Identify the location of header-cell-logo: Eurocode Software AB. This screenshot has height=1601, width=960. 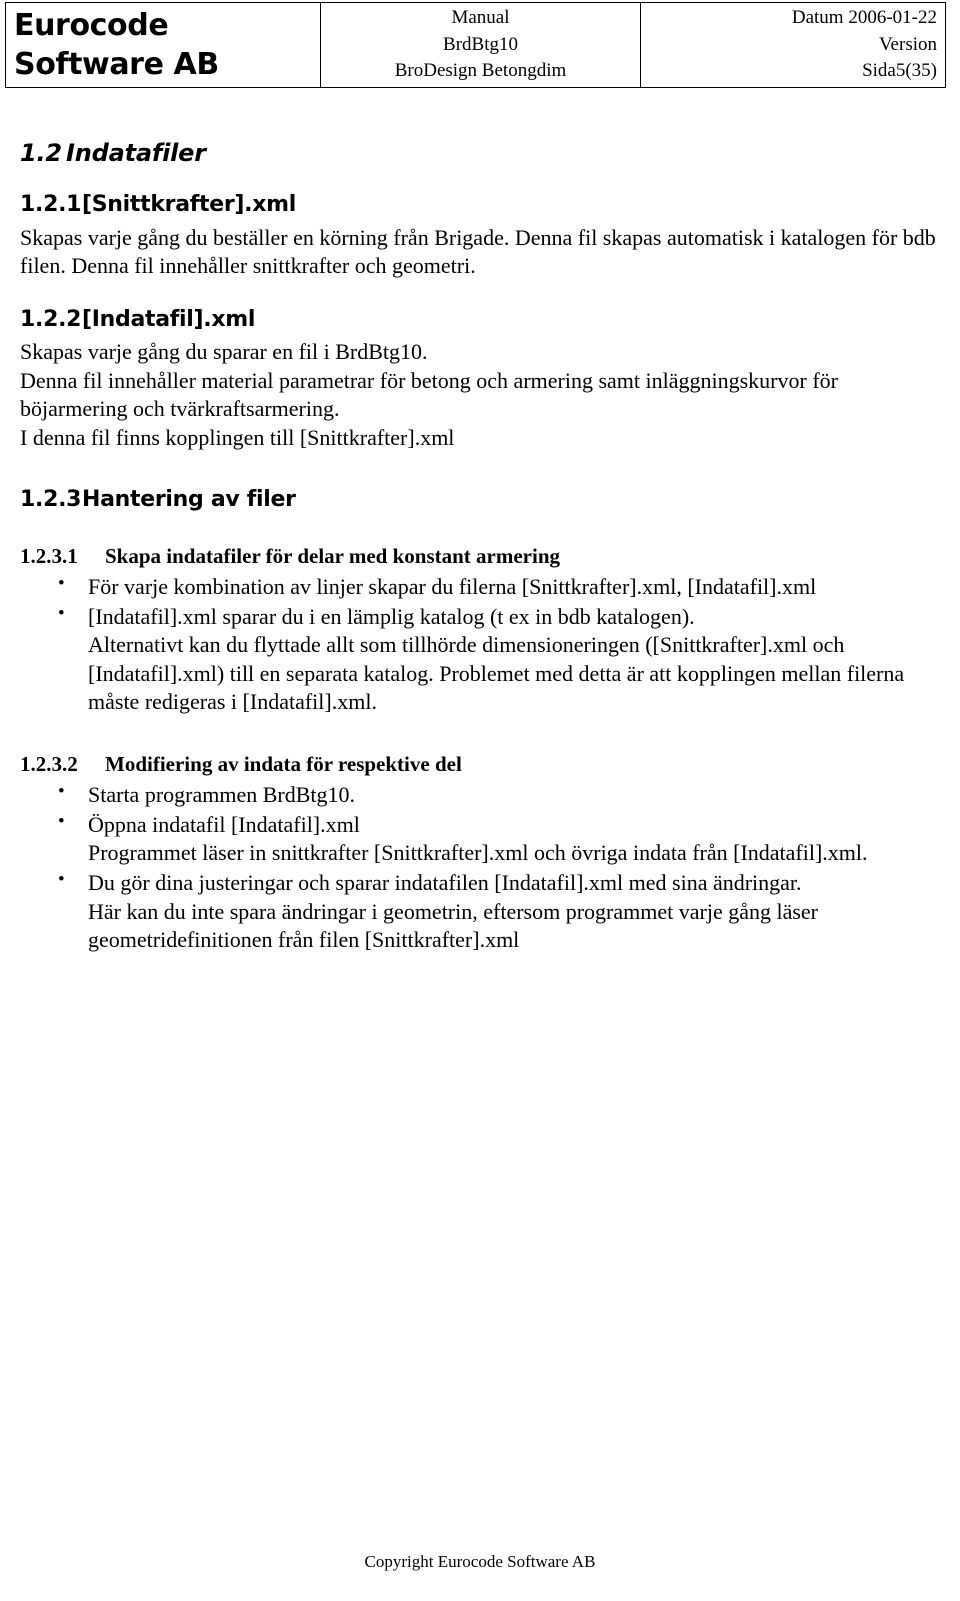
(163, 45).